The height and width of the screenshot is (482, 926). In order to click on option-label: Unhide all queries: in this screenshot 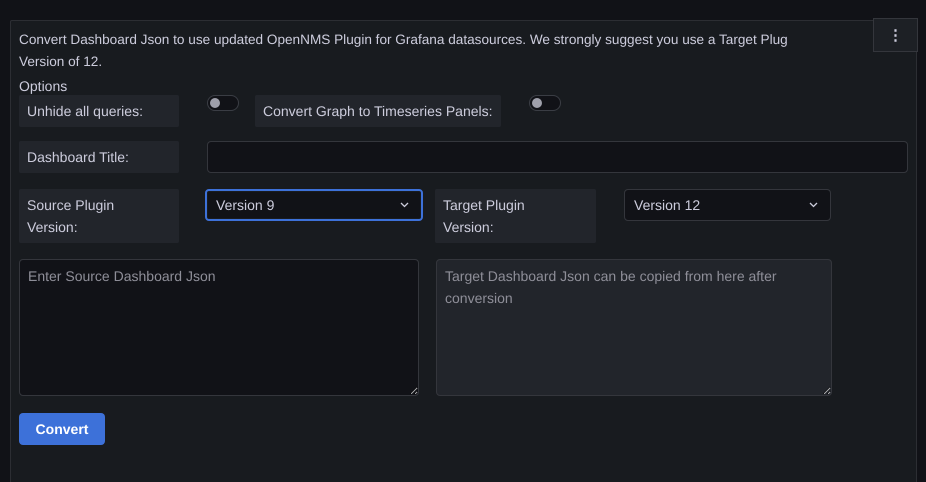, I will do `click(99, 111)`.